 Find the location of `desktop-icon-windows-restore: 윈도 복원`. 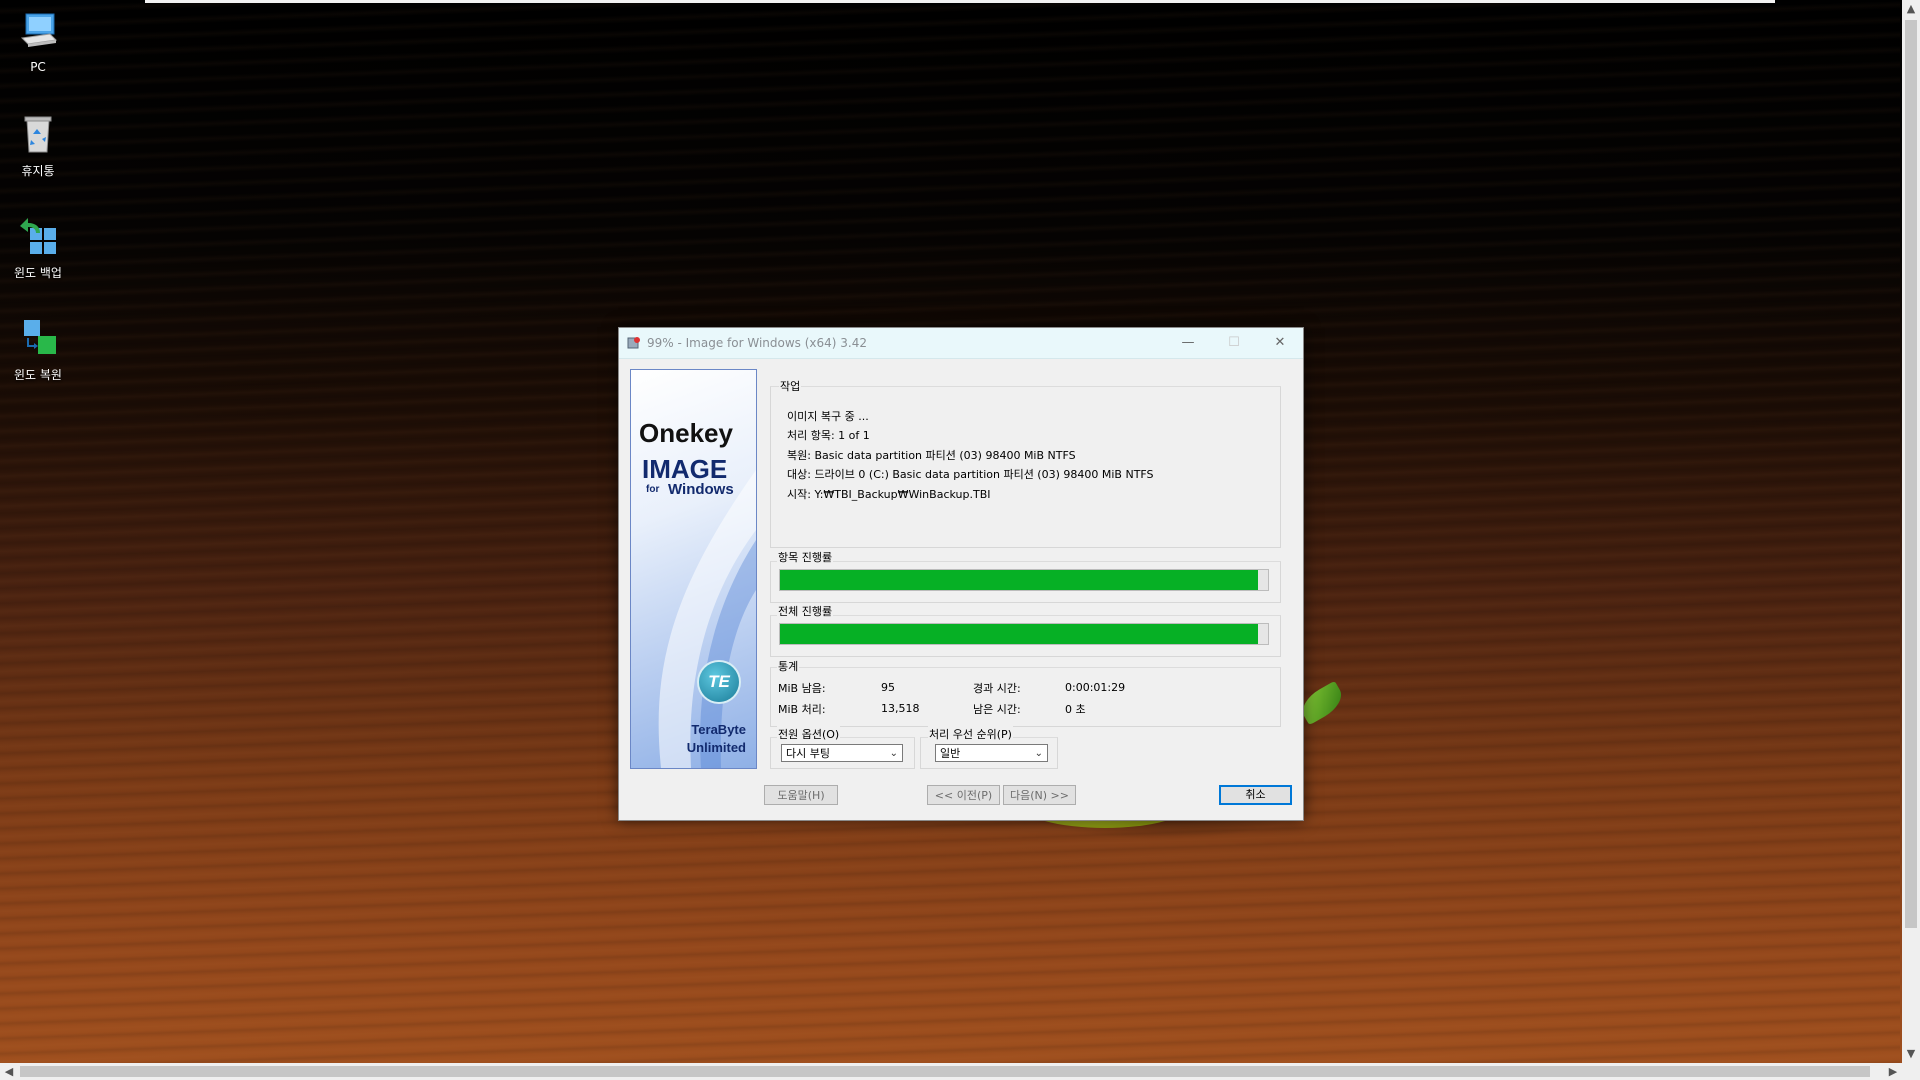

desktop-icon-windows-restore: 윈도 복원 is located at coordinates (38, 349).